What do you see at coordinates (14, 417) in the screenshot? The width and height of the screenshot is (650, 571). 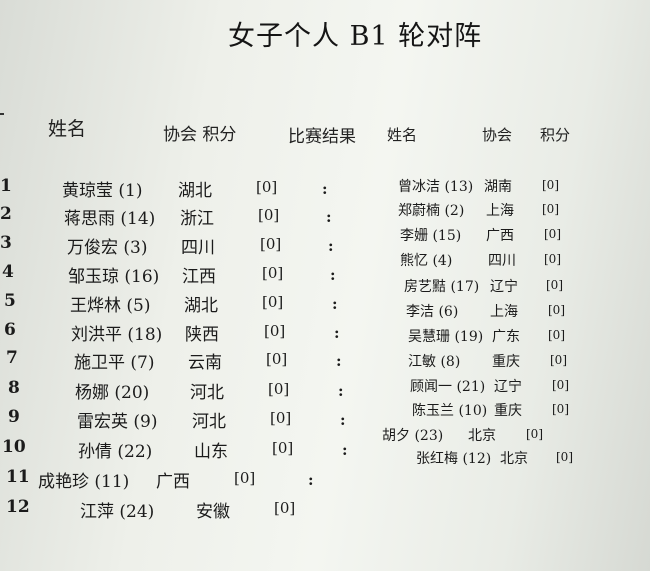 I see `table-number: 9` at bounding box center [14, 417].